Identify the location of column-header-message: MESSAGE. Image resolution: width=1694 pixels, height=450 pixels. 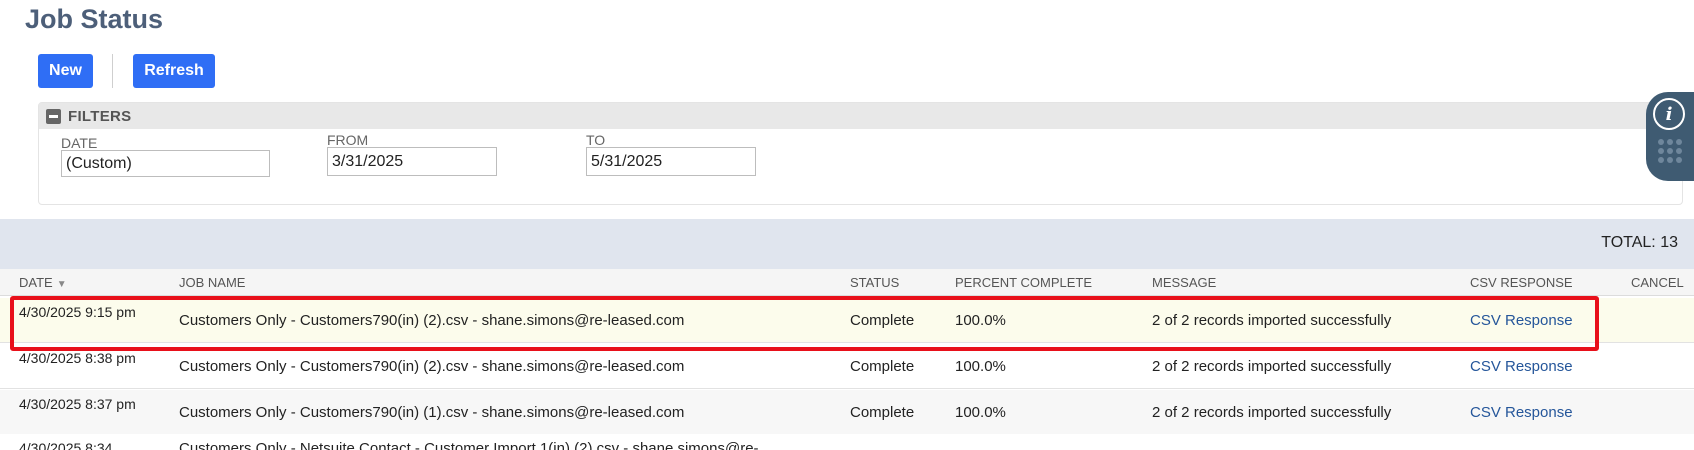
(1184, 282).